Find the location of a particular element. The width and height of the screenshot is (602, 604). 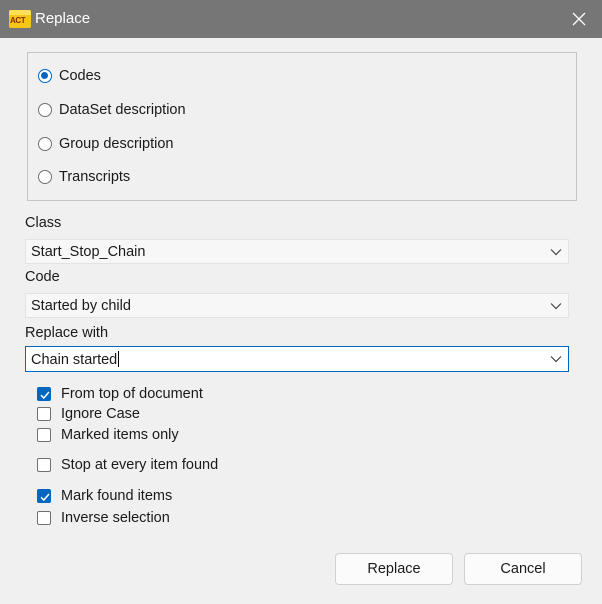

radio-label: DataSet description is located at coordinates (122, 110).